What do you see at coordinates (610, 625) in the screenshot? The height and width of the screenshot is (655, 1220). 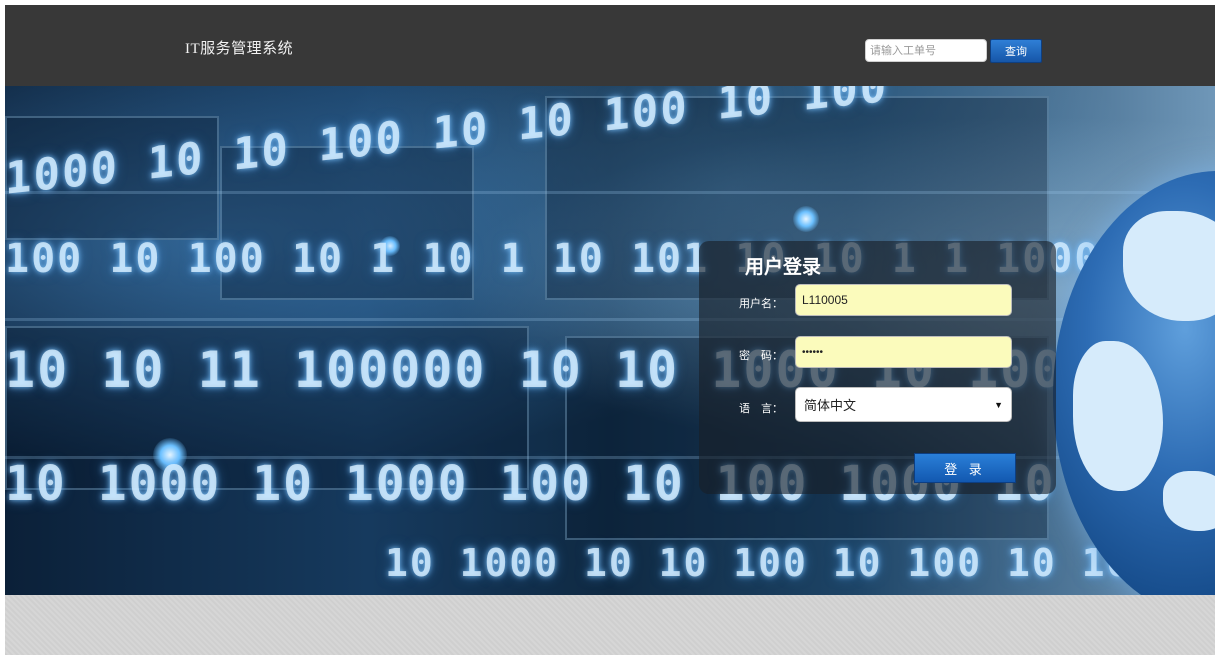 I see `footer` at bounding box center [610, 625].